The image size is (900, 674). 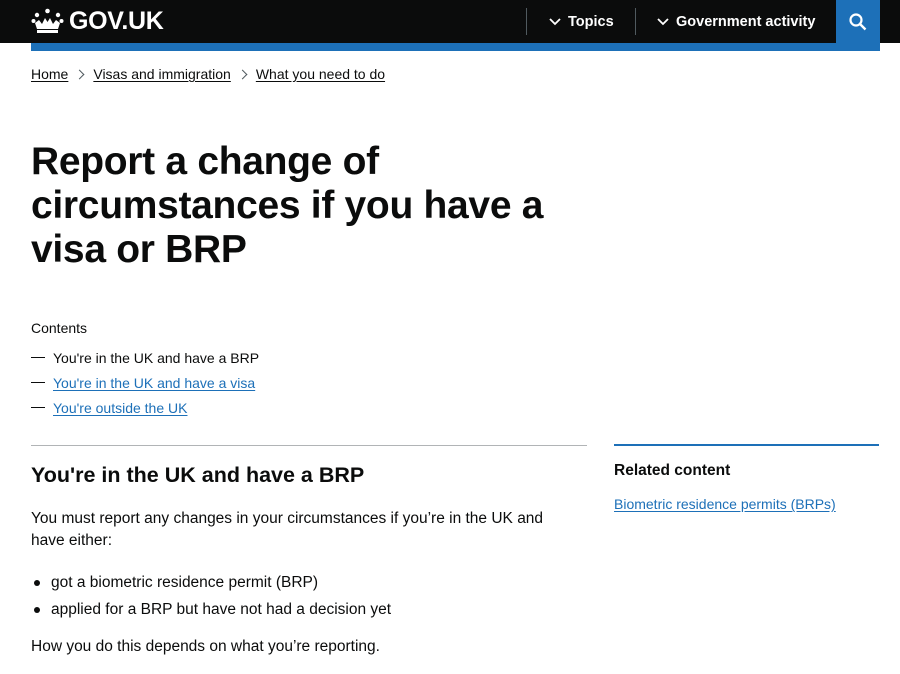 What do you see at coordinates (47, 20) in the screenshot?
I see `crown-icon` at bounding box center [47, 20].